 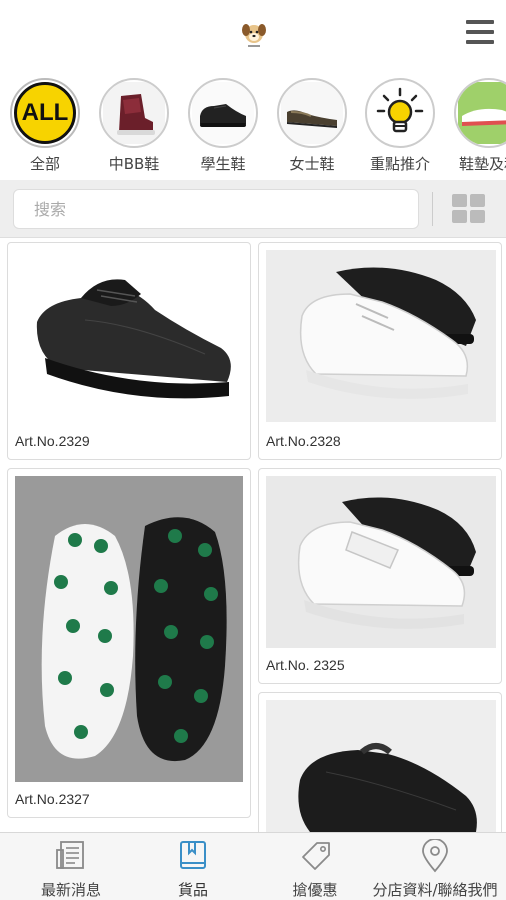 I want to click on category-kids-shoes: 中BB鞋, so click(x=134, y=126).